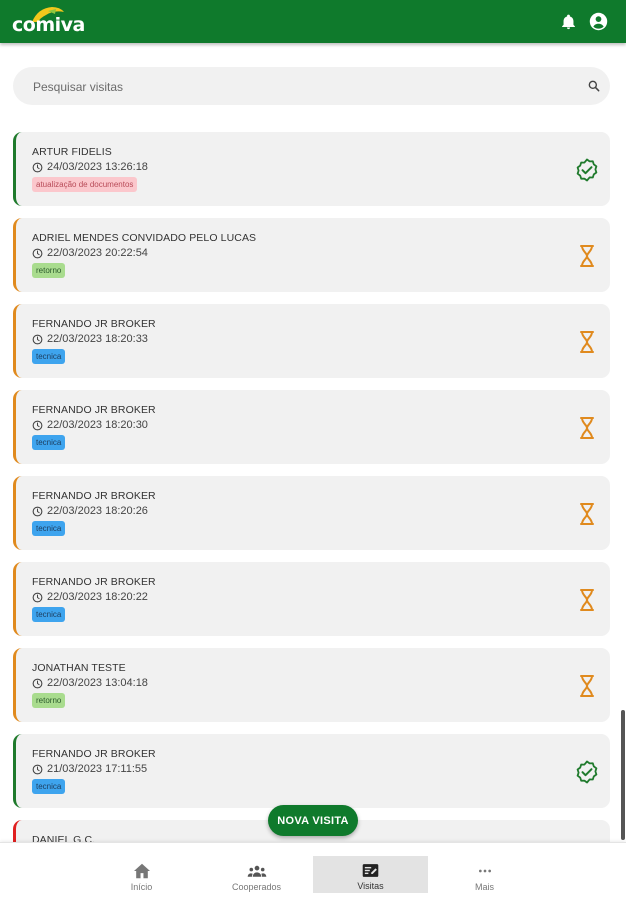 Image resolution: width=626 pixels, height=901 pixels. What do you see at coordinates (293, 87) in the screenshot?
I see `search-input` at bounding box center [293, 87].